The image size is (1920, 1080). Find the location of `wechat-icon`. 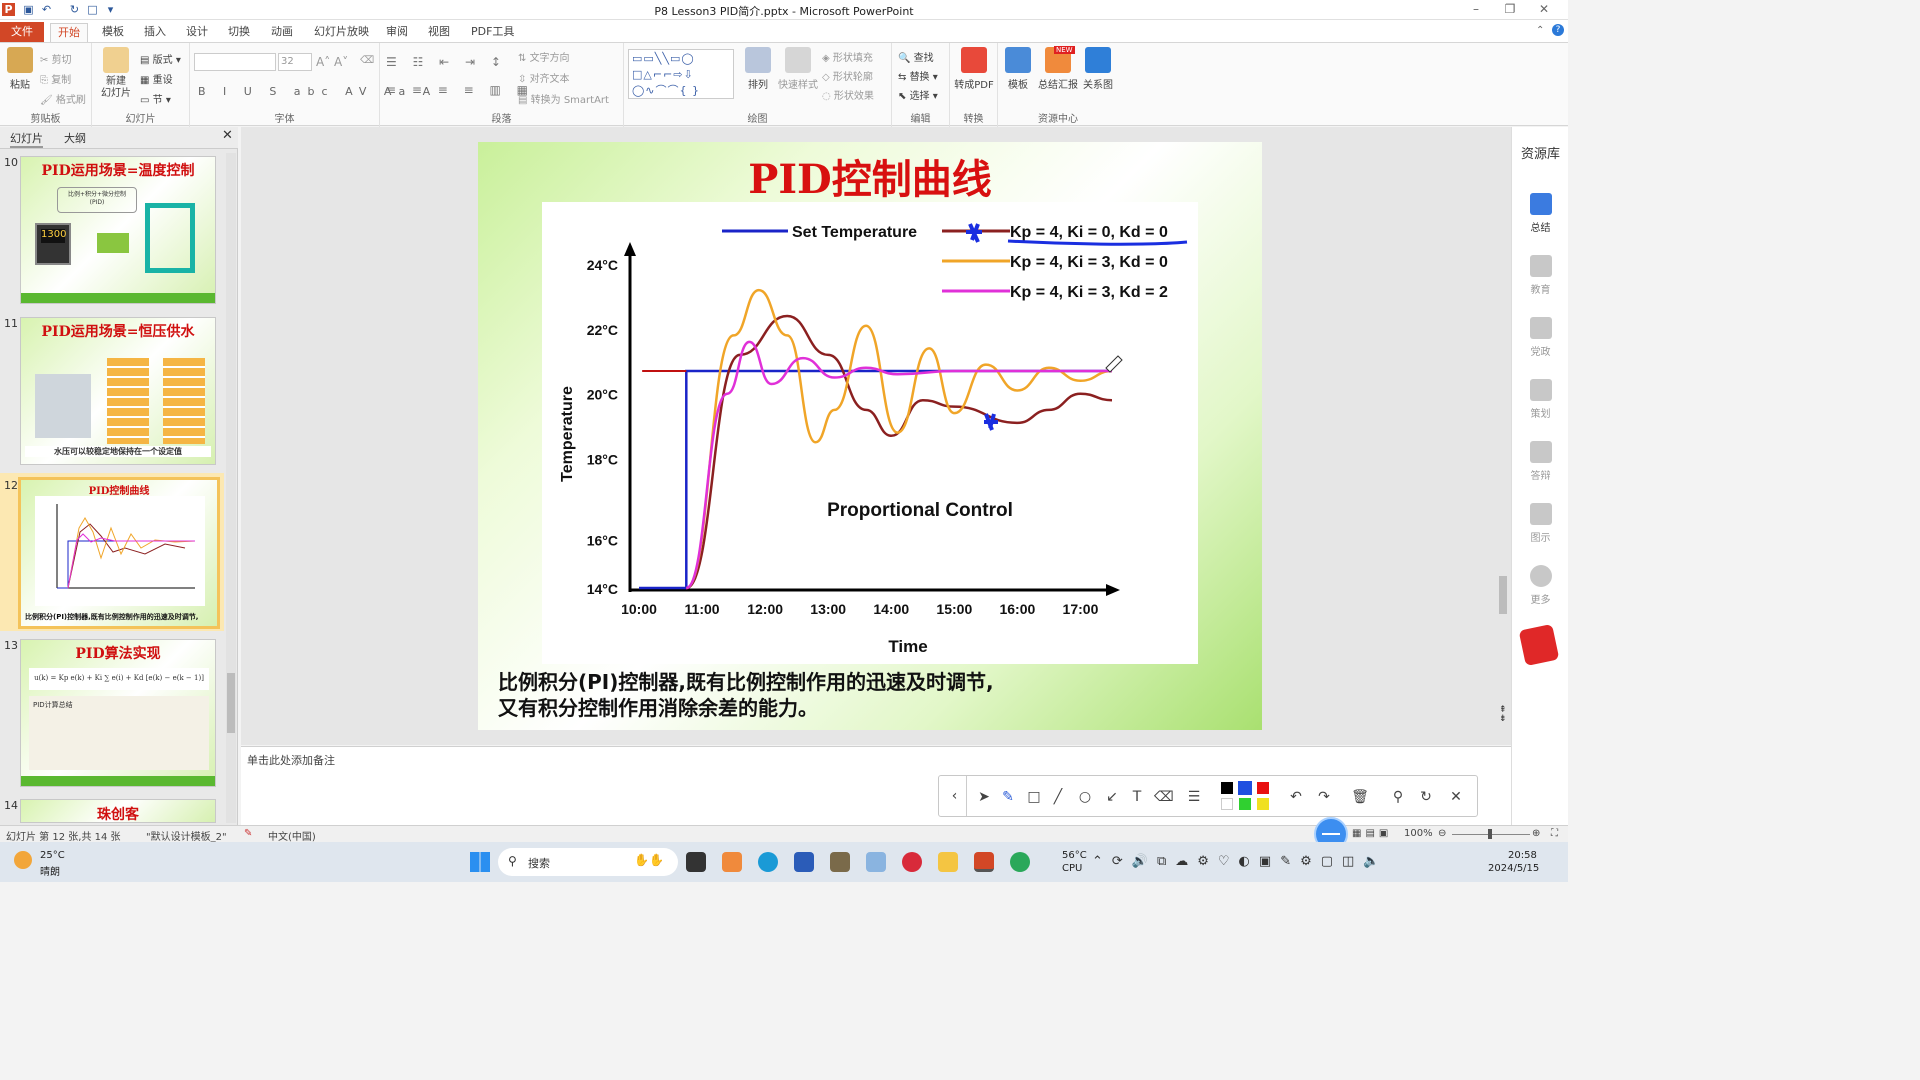

wechat-icon is located at coordinates (1020, 862).